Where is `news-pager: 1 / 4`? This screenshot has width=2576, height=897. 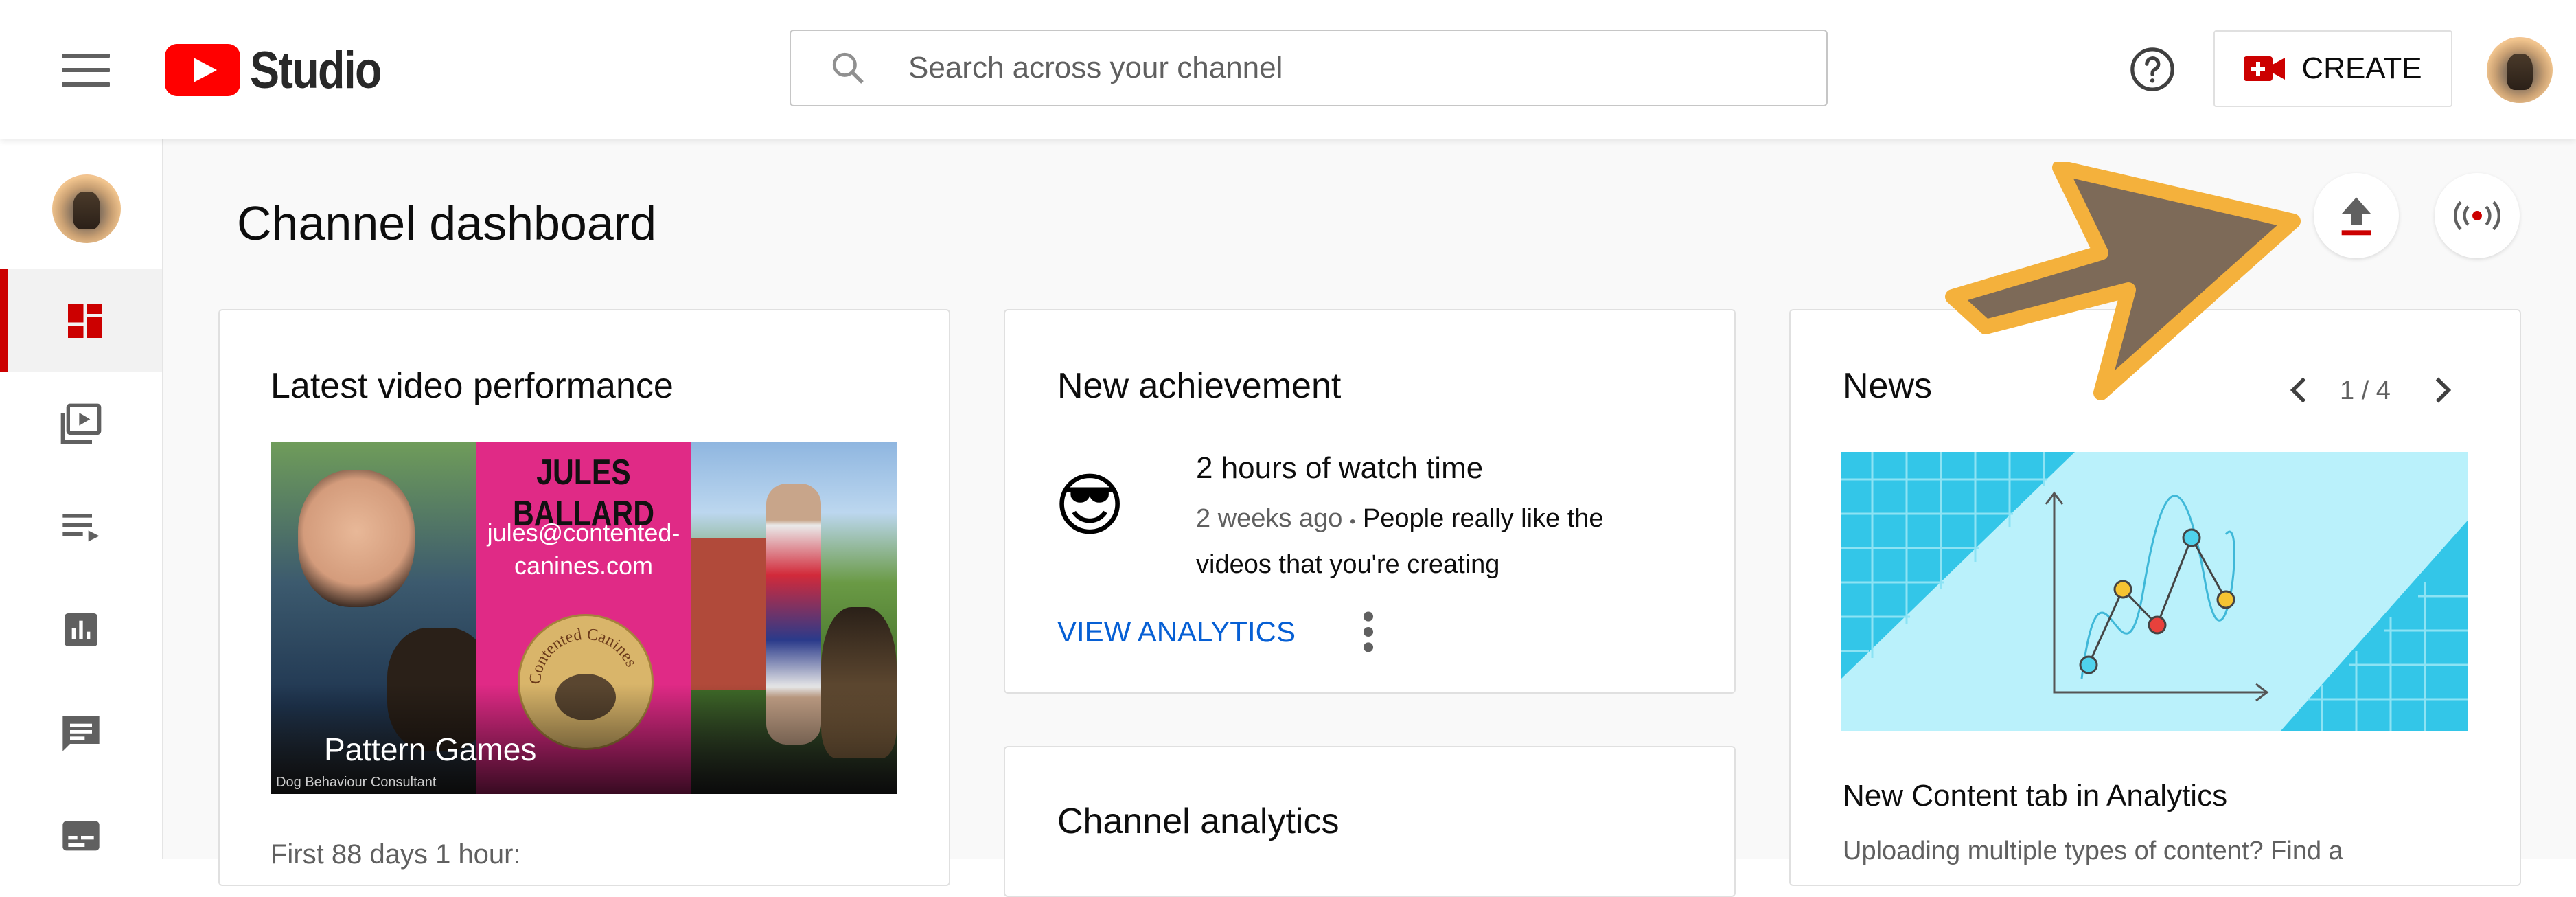
news-pager: 1 / 4 is located at coordinates (2365, 390).